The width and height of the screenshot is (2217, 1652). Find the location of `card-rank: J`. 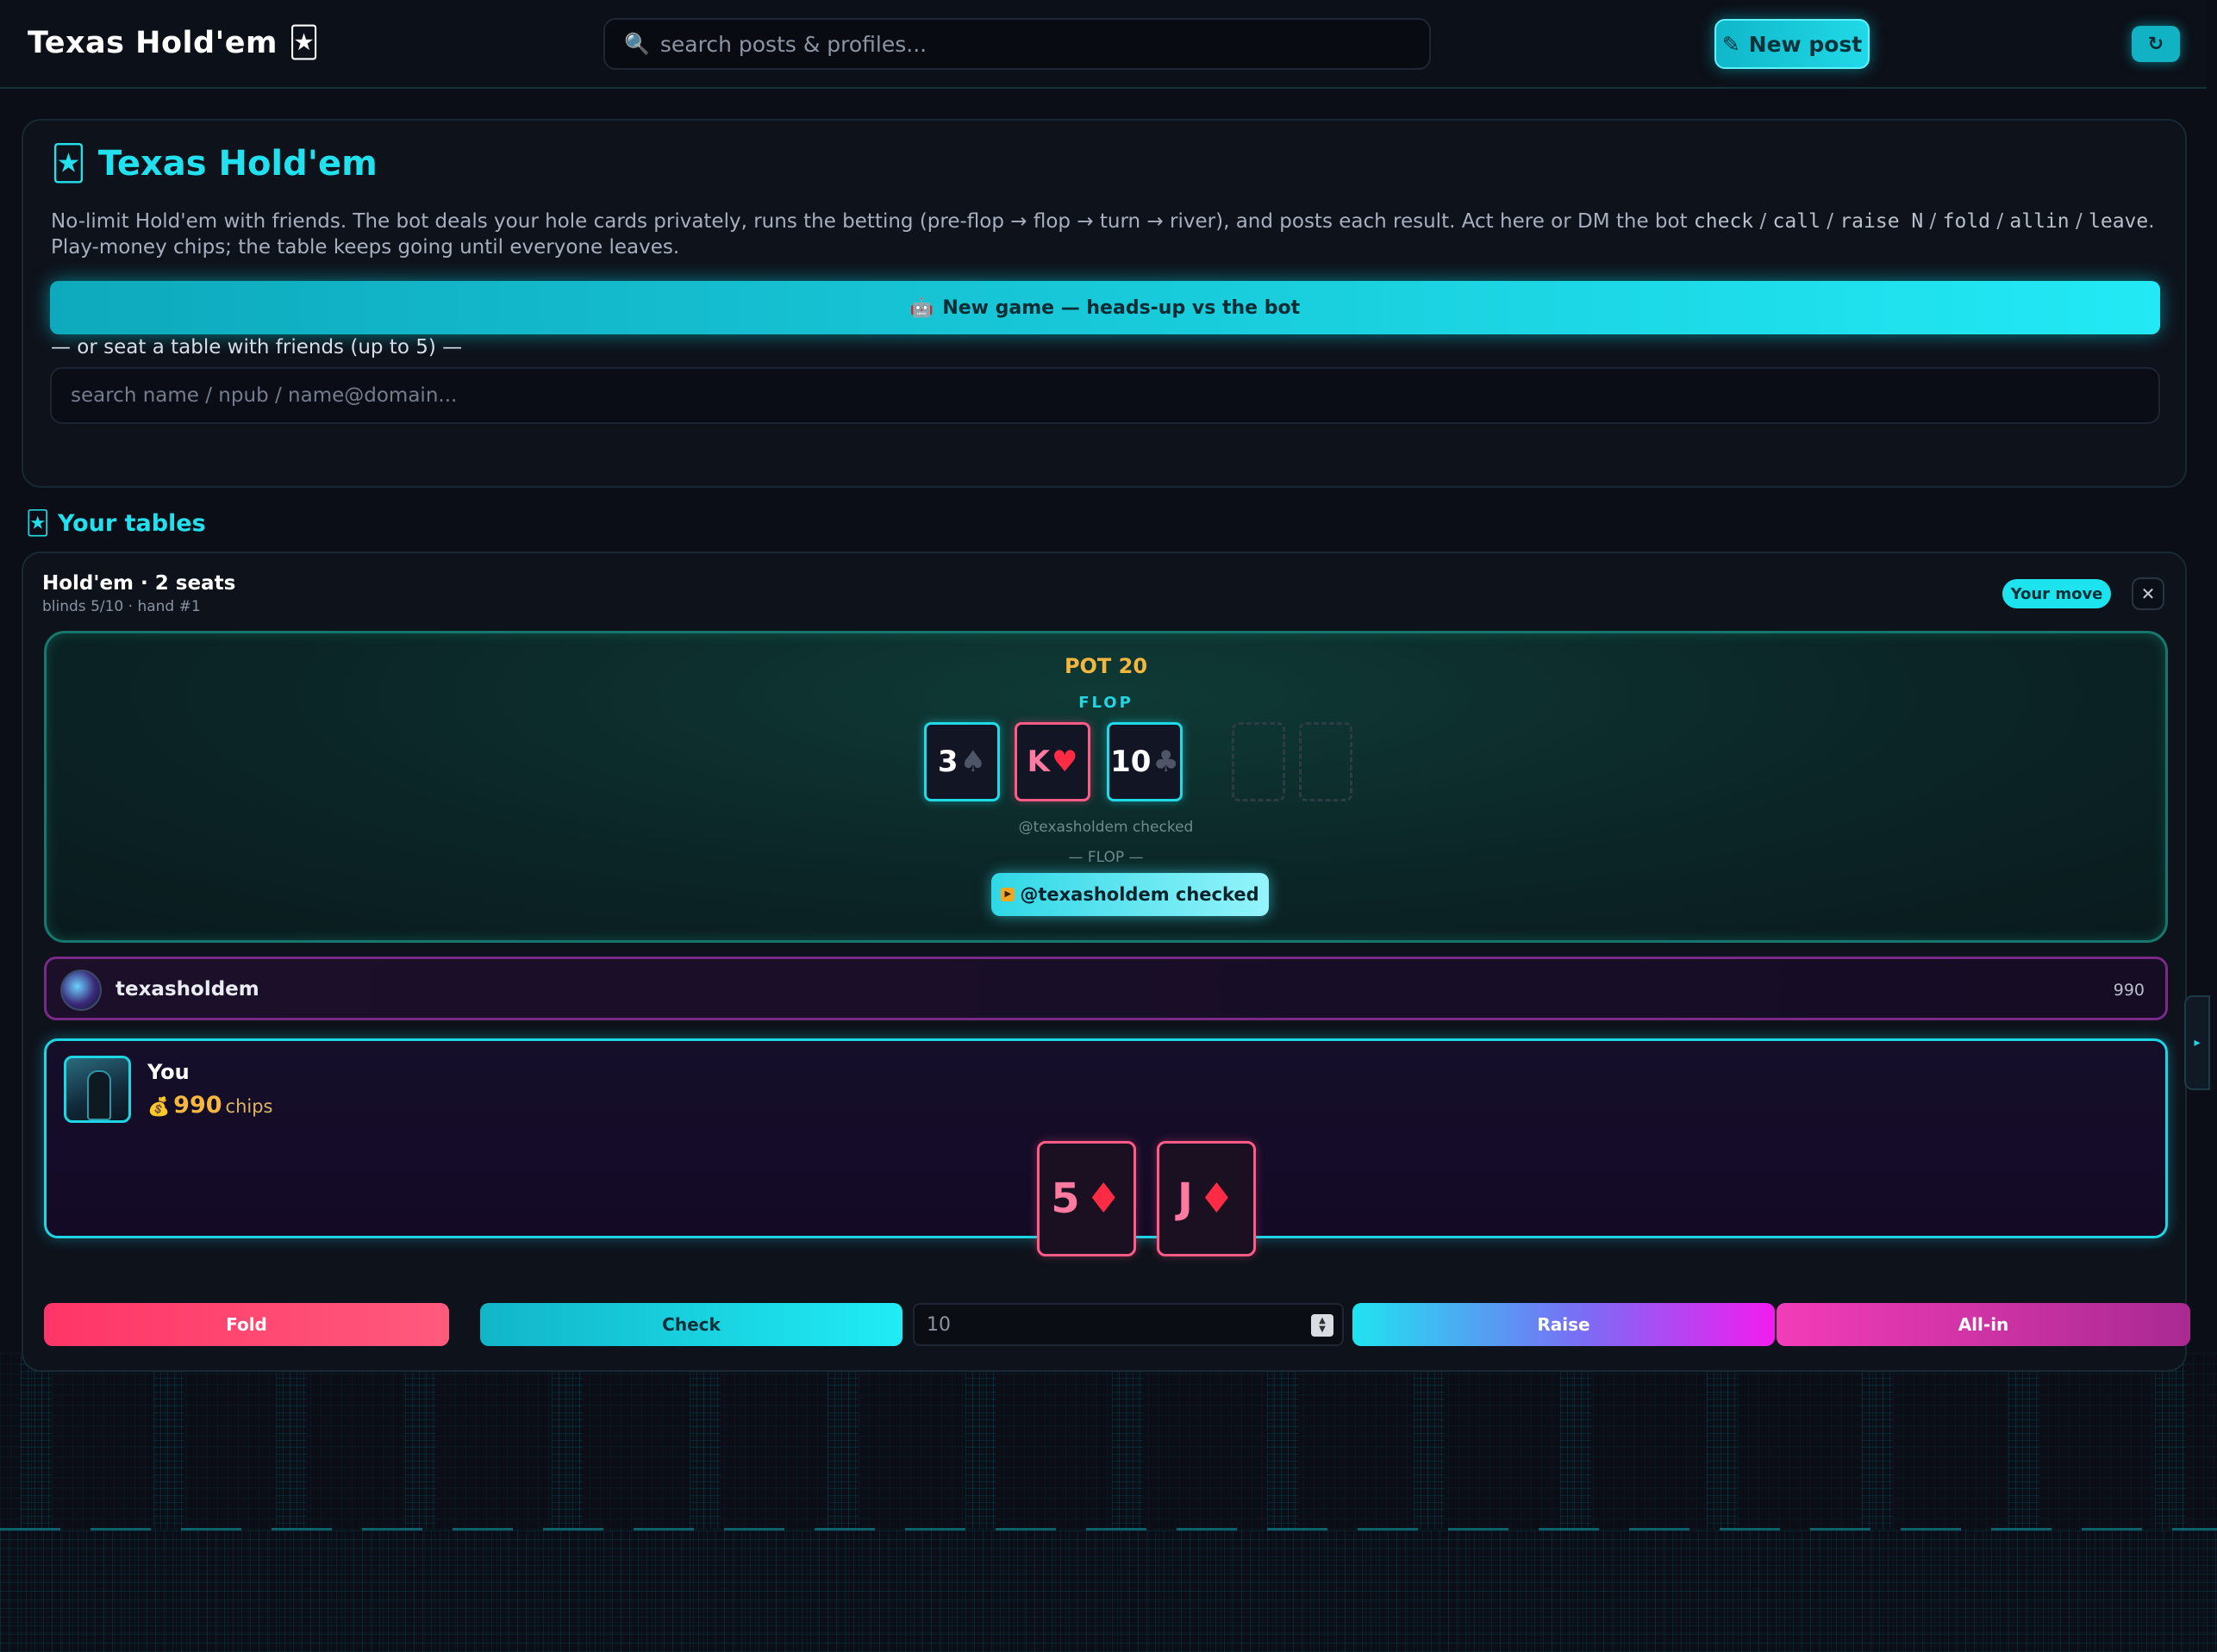

card-rank: J is located at coordinates (1185, 1199).